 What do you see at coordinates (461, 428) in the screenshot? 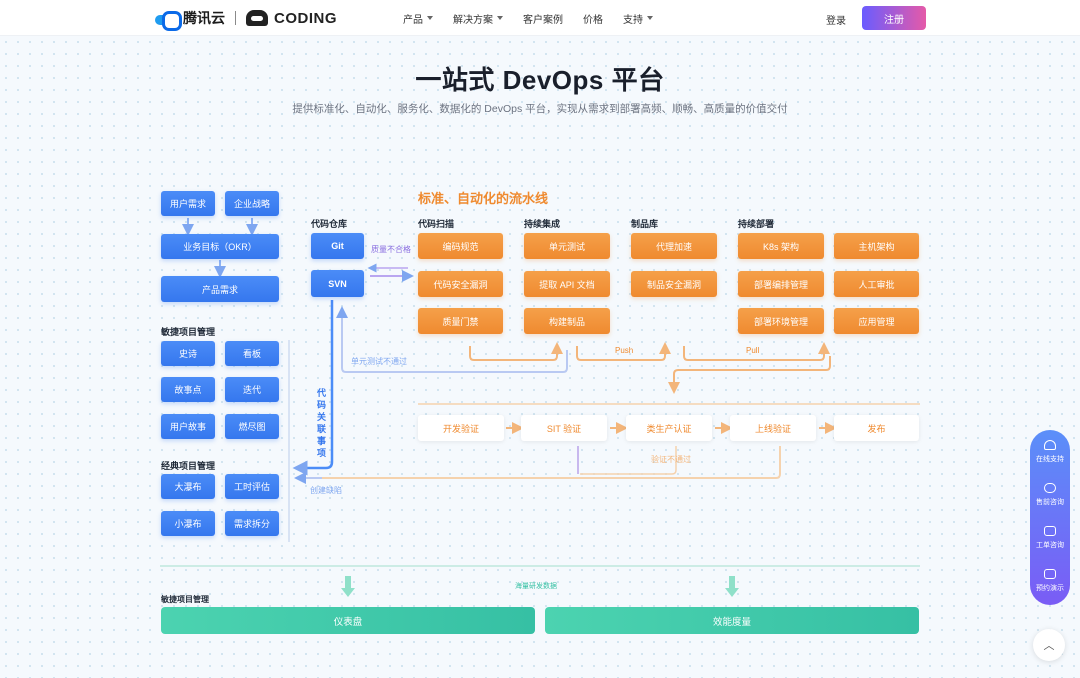
I see `stage-dev-verify: 开发验证` at bounding box center [461, 428].